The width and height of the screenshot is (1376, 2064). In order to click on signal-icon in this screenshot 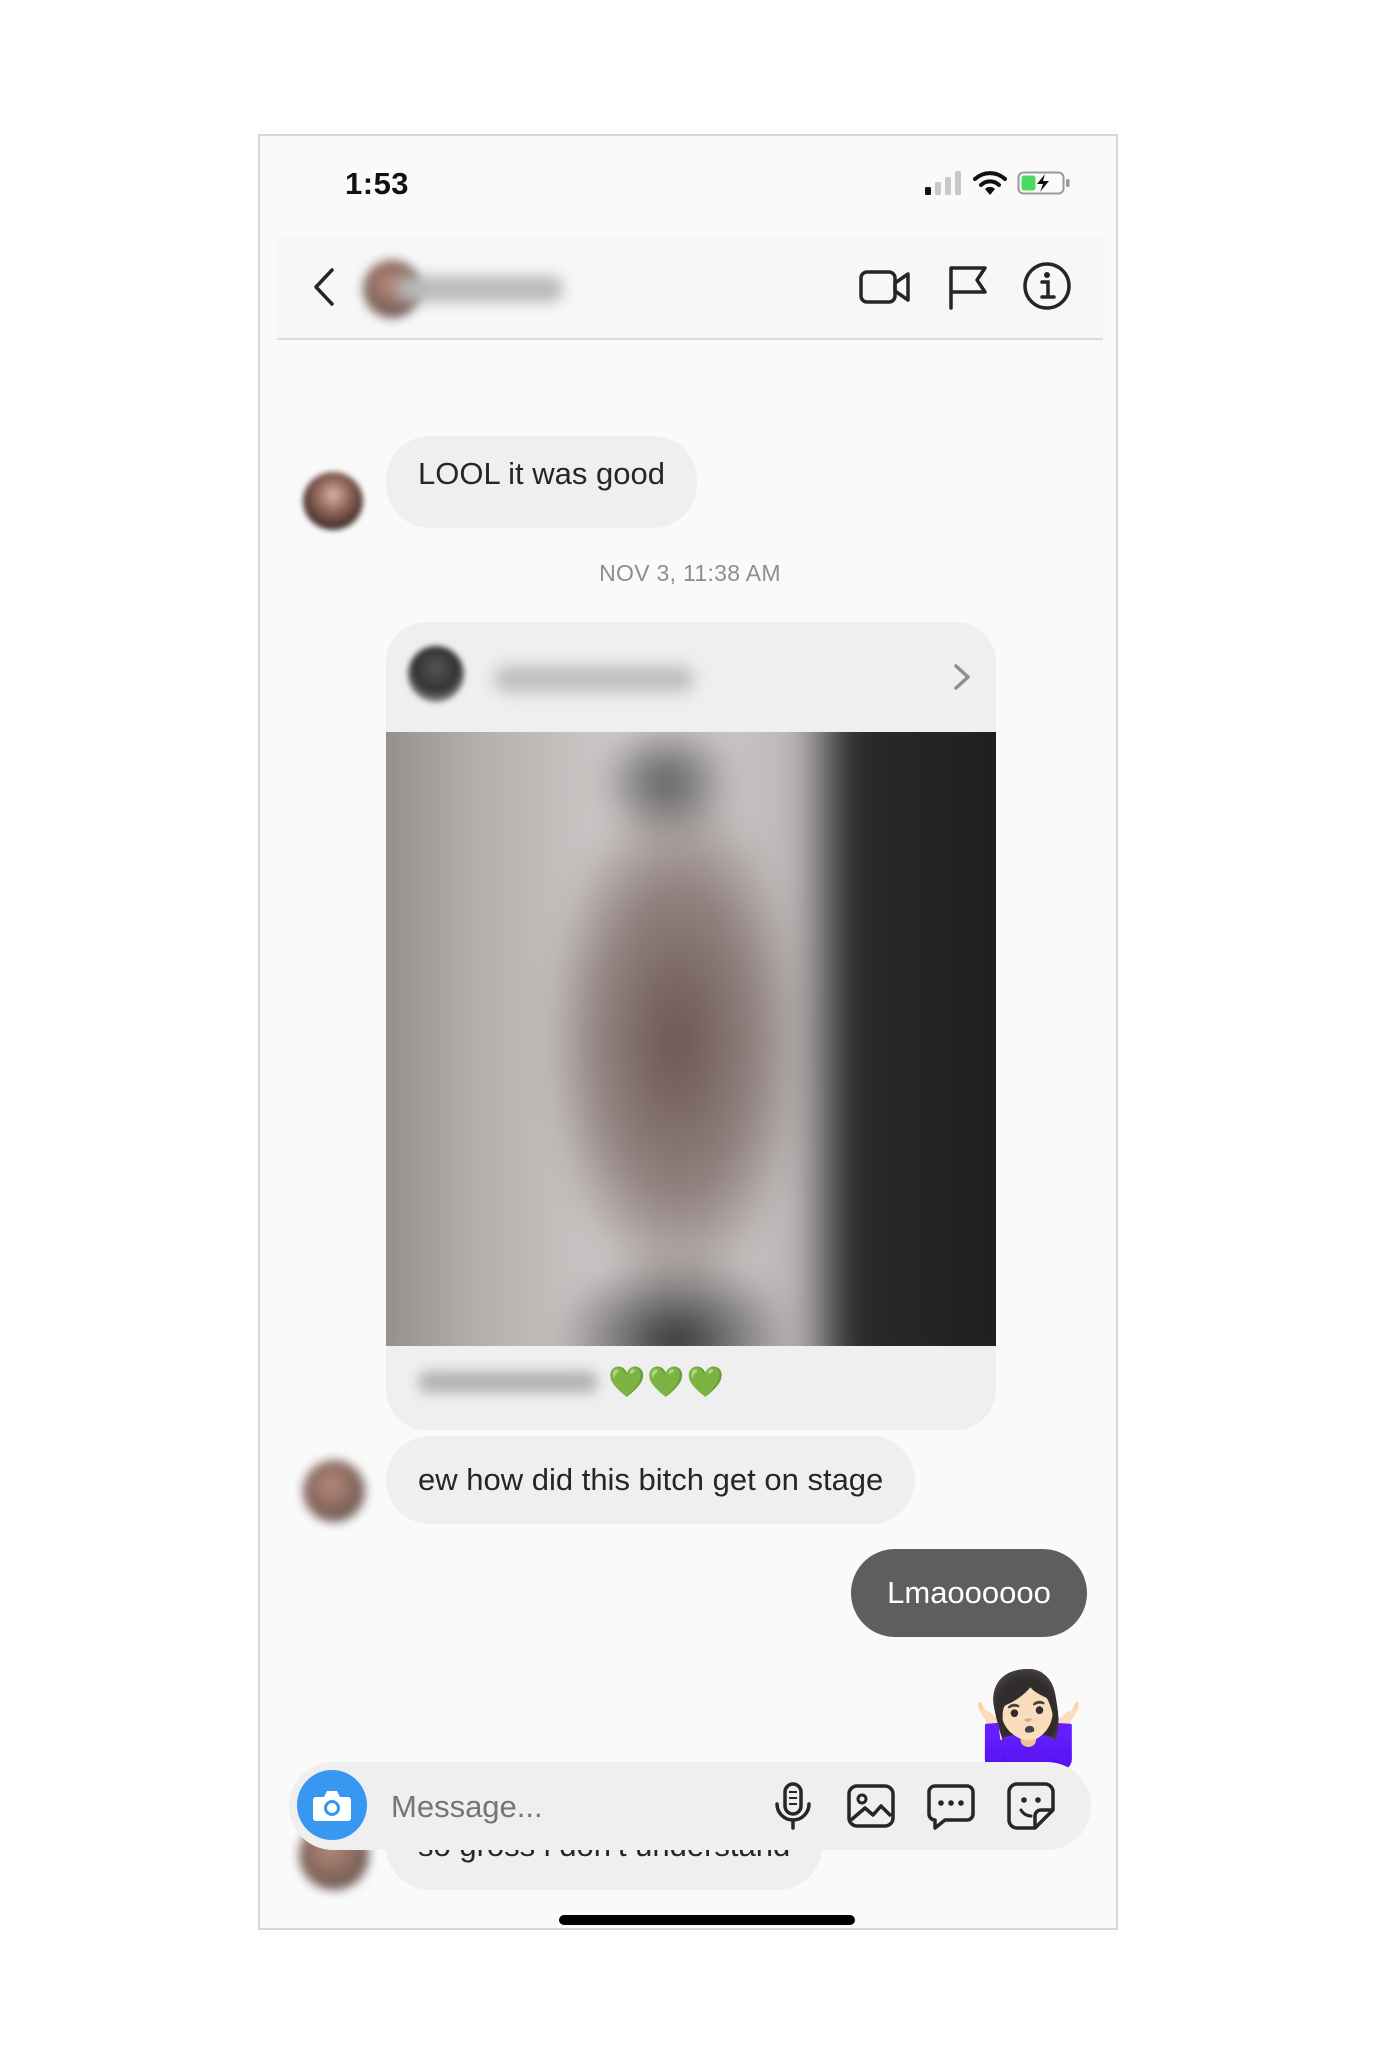, I will do `click(943, 183)`.